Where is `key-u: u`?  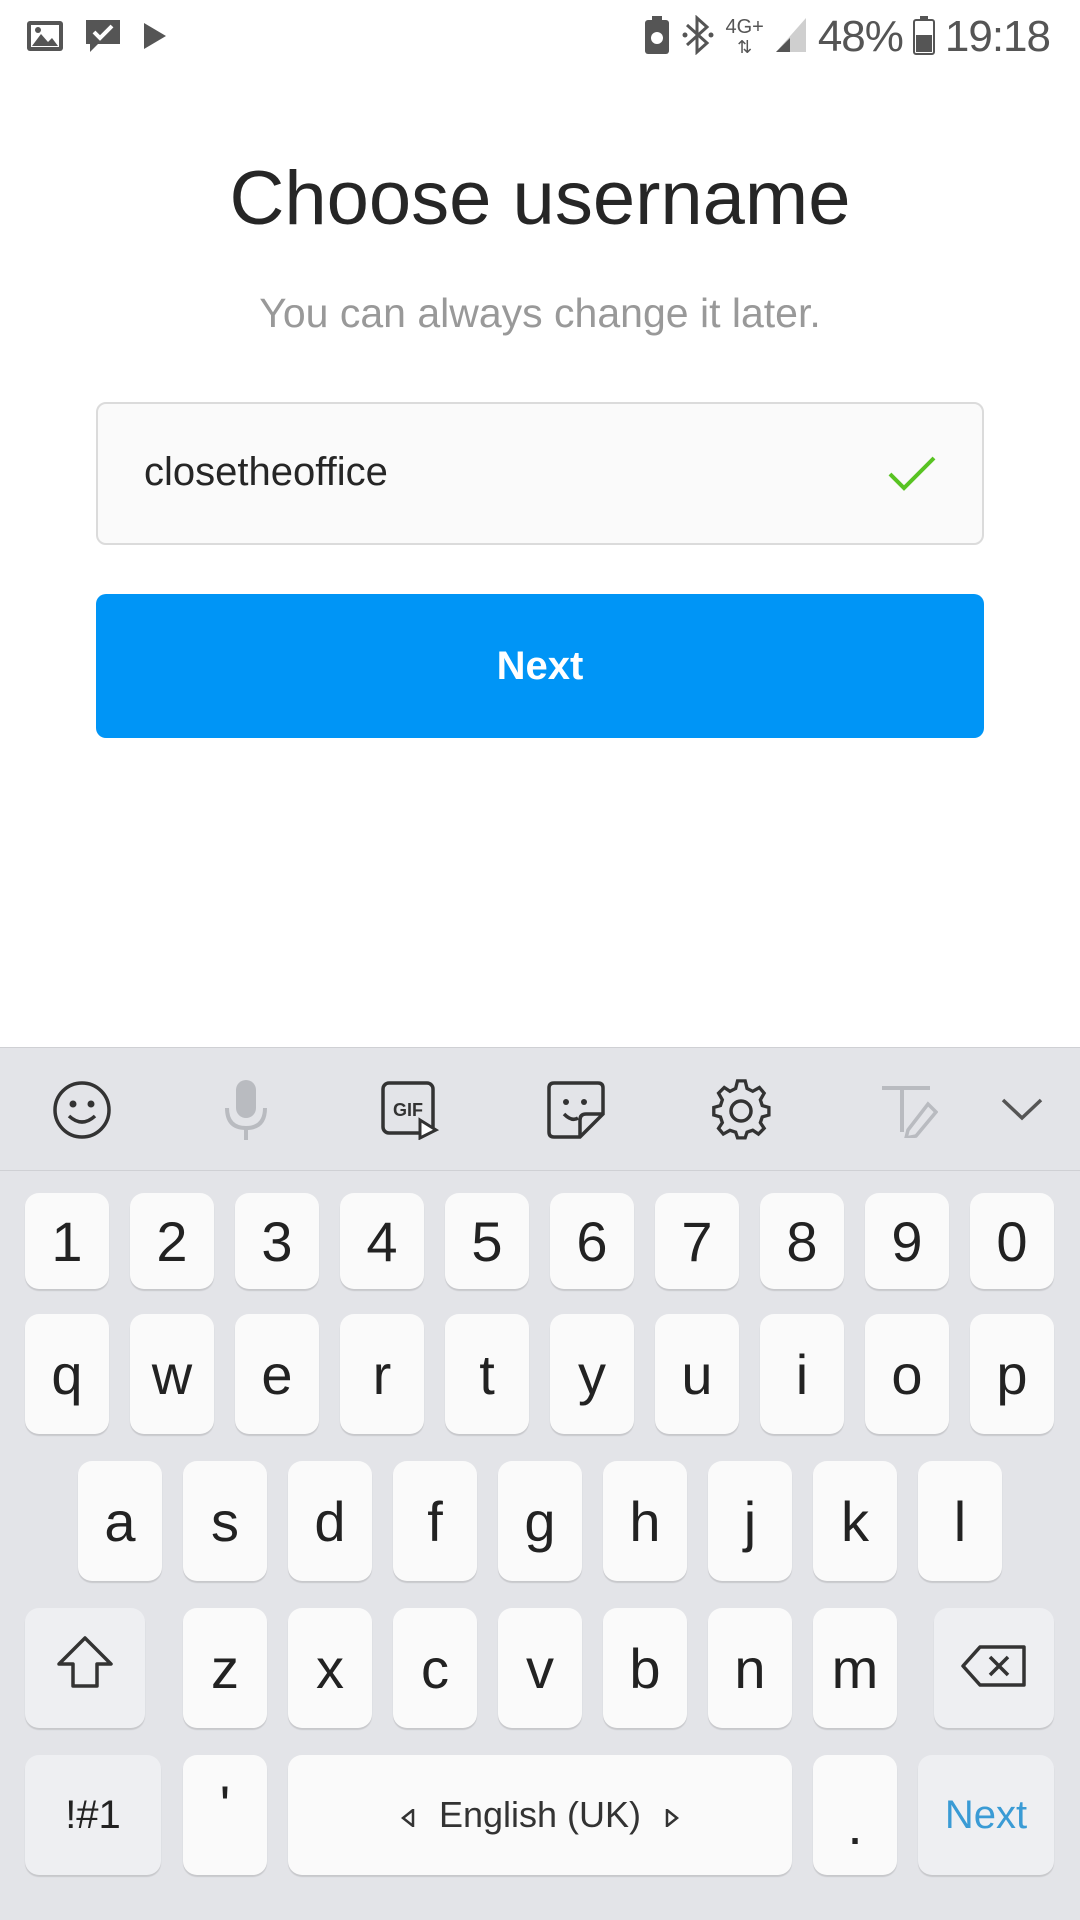 key-u: u is located at coordinates (697, 1374).